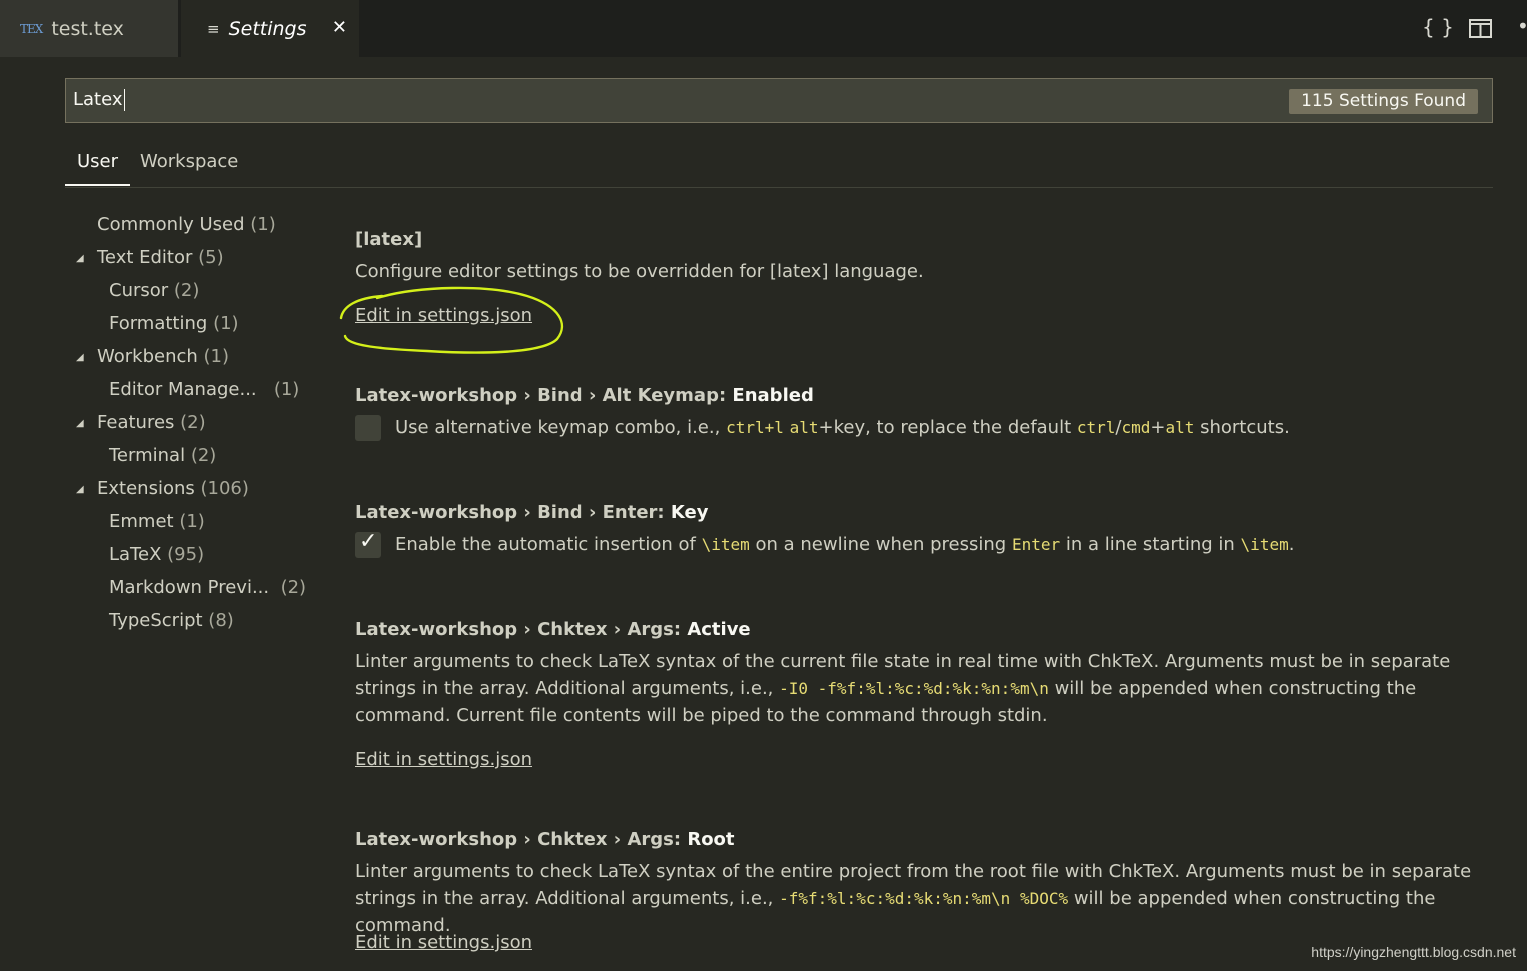 Image resolution: width=1527 pixels, height=971 pixels. What do you see at coordinates (147, 455) in the screenshot?
I see `toc-label: Terminal` at bounding box center [147, 455].